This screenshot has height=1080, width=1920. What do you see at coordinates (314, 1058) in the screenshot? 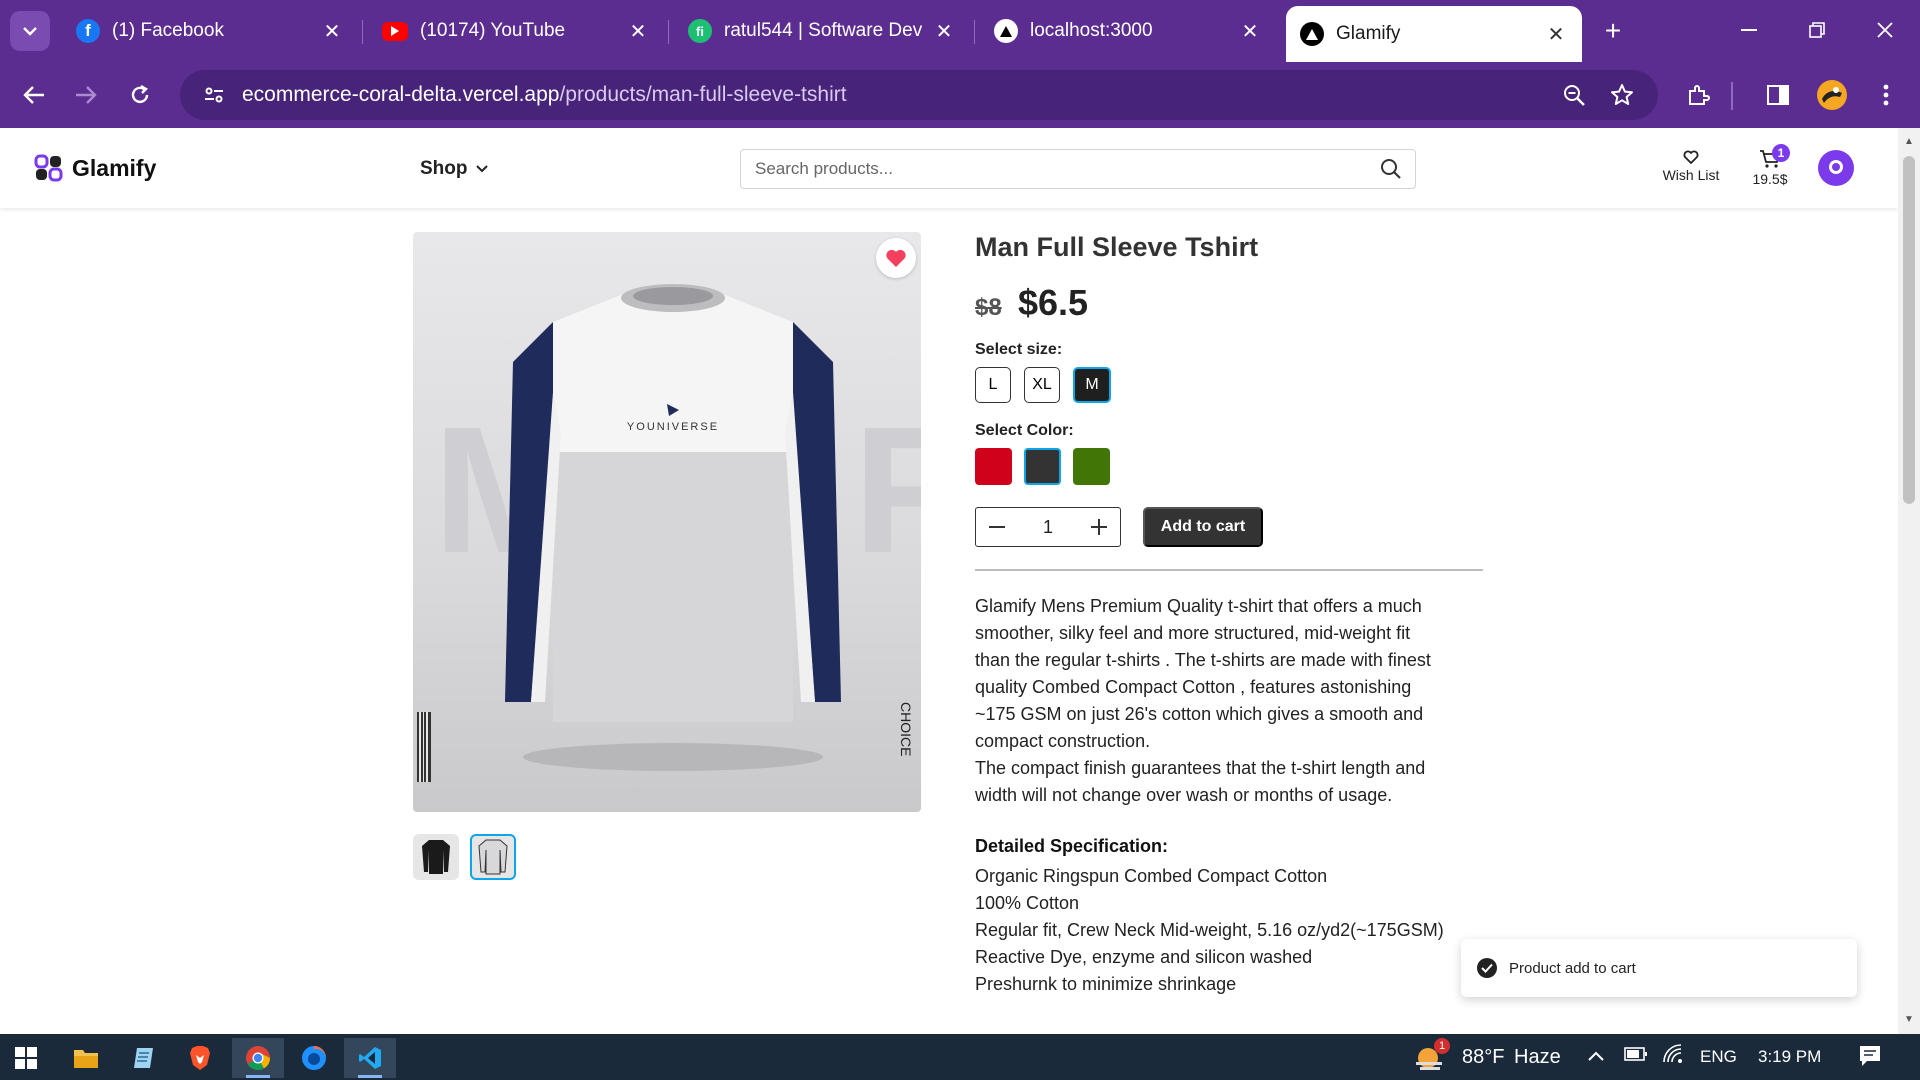
I see `taskbar-firefox` at bounding box center [314, 1058].